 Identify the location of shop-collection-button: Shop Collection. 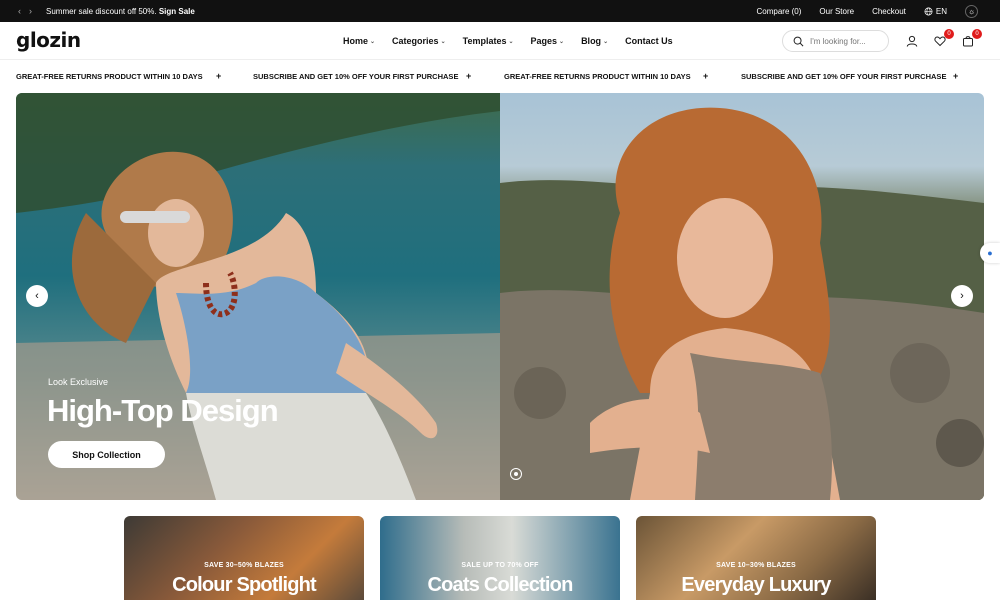
(106, 454).